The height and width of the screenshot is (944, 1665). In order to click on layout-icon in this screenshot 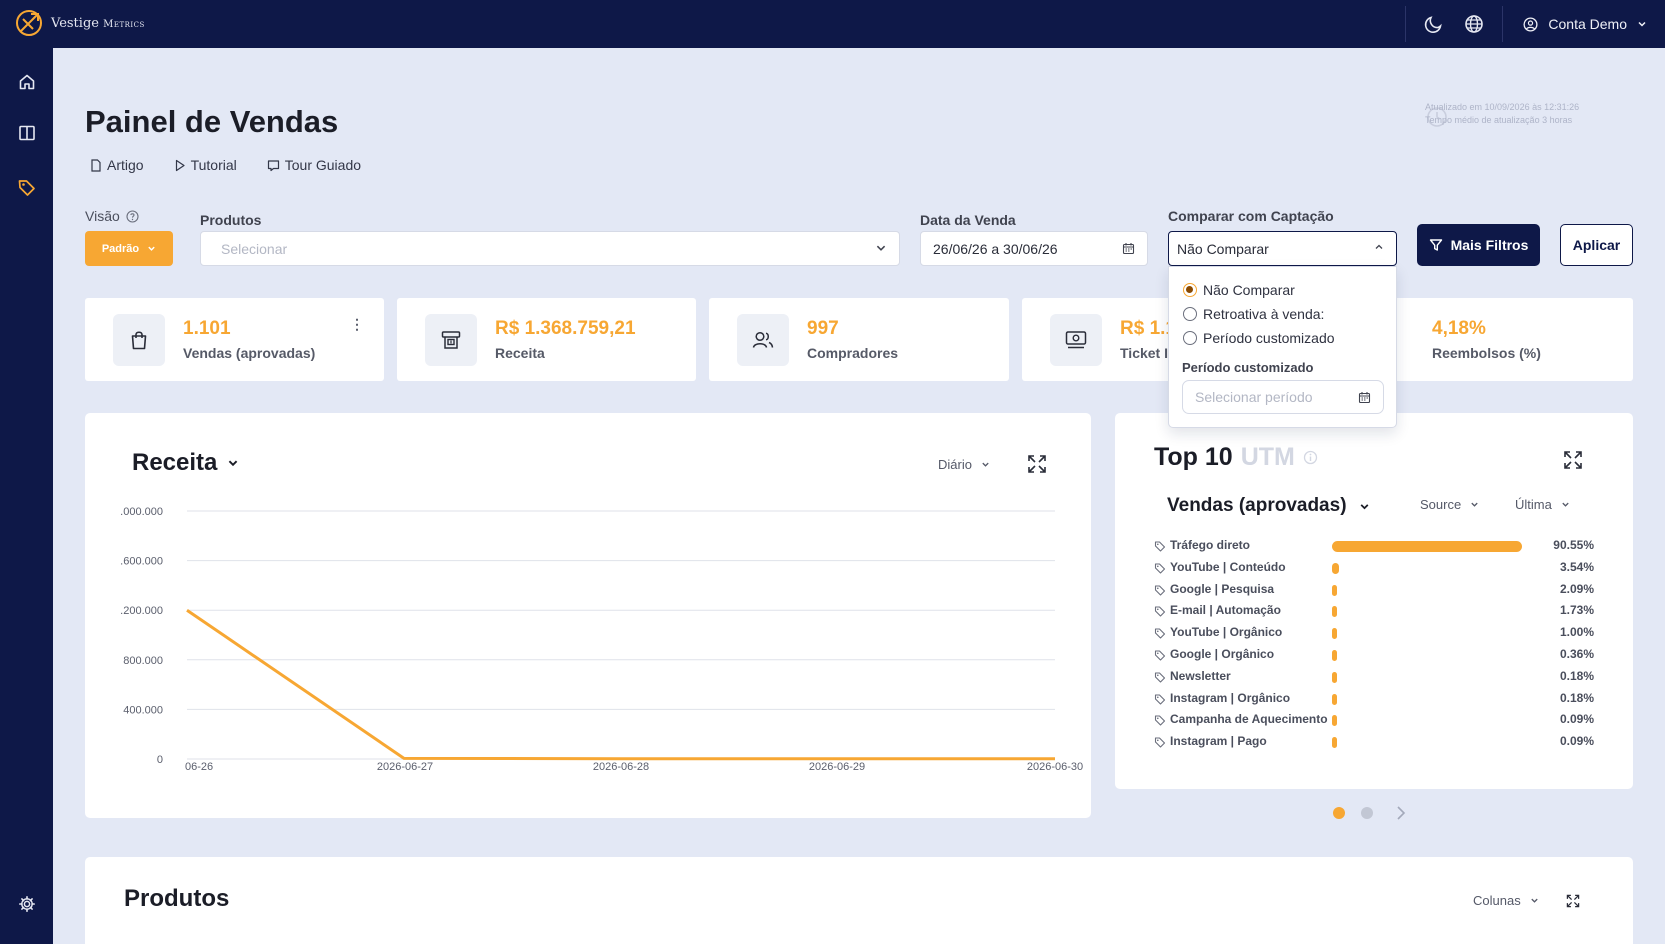, I will do `click(27, 133)`.